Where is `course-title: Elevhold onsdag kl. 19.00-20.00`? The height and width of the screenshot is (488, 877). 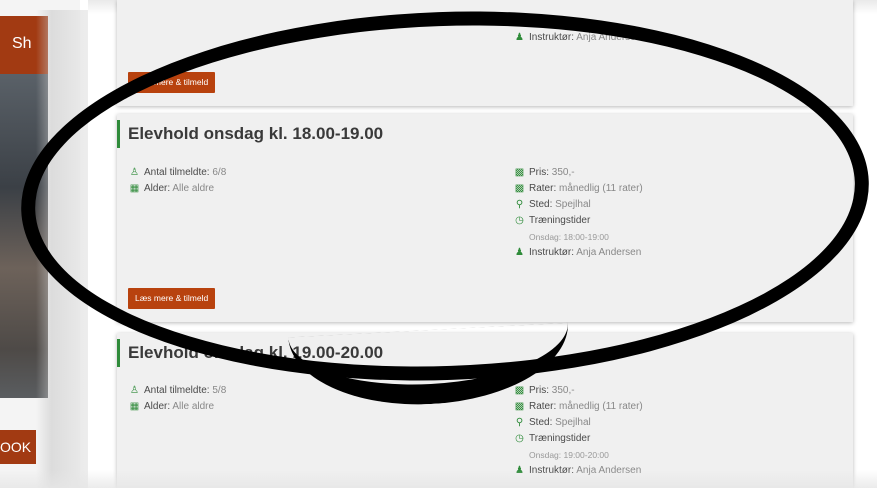 course-title: Elevhold onsdag kl. 19.00-20.00 is located at coordinates (250, 353).